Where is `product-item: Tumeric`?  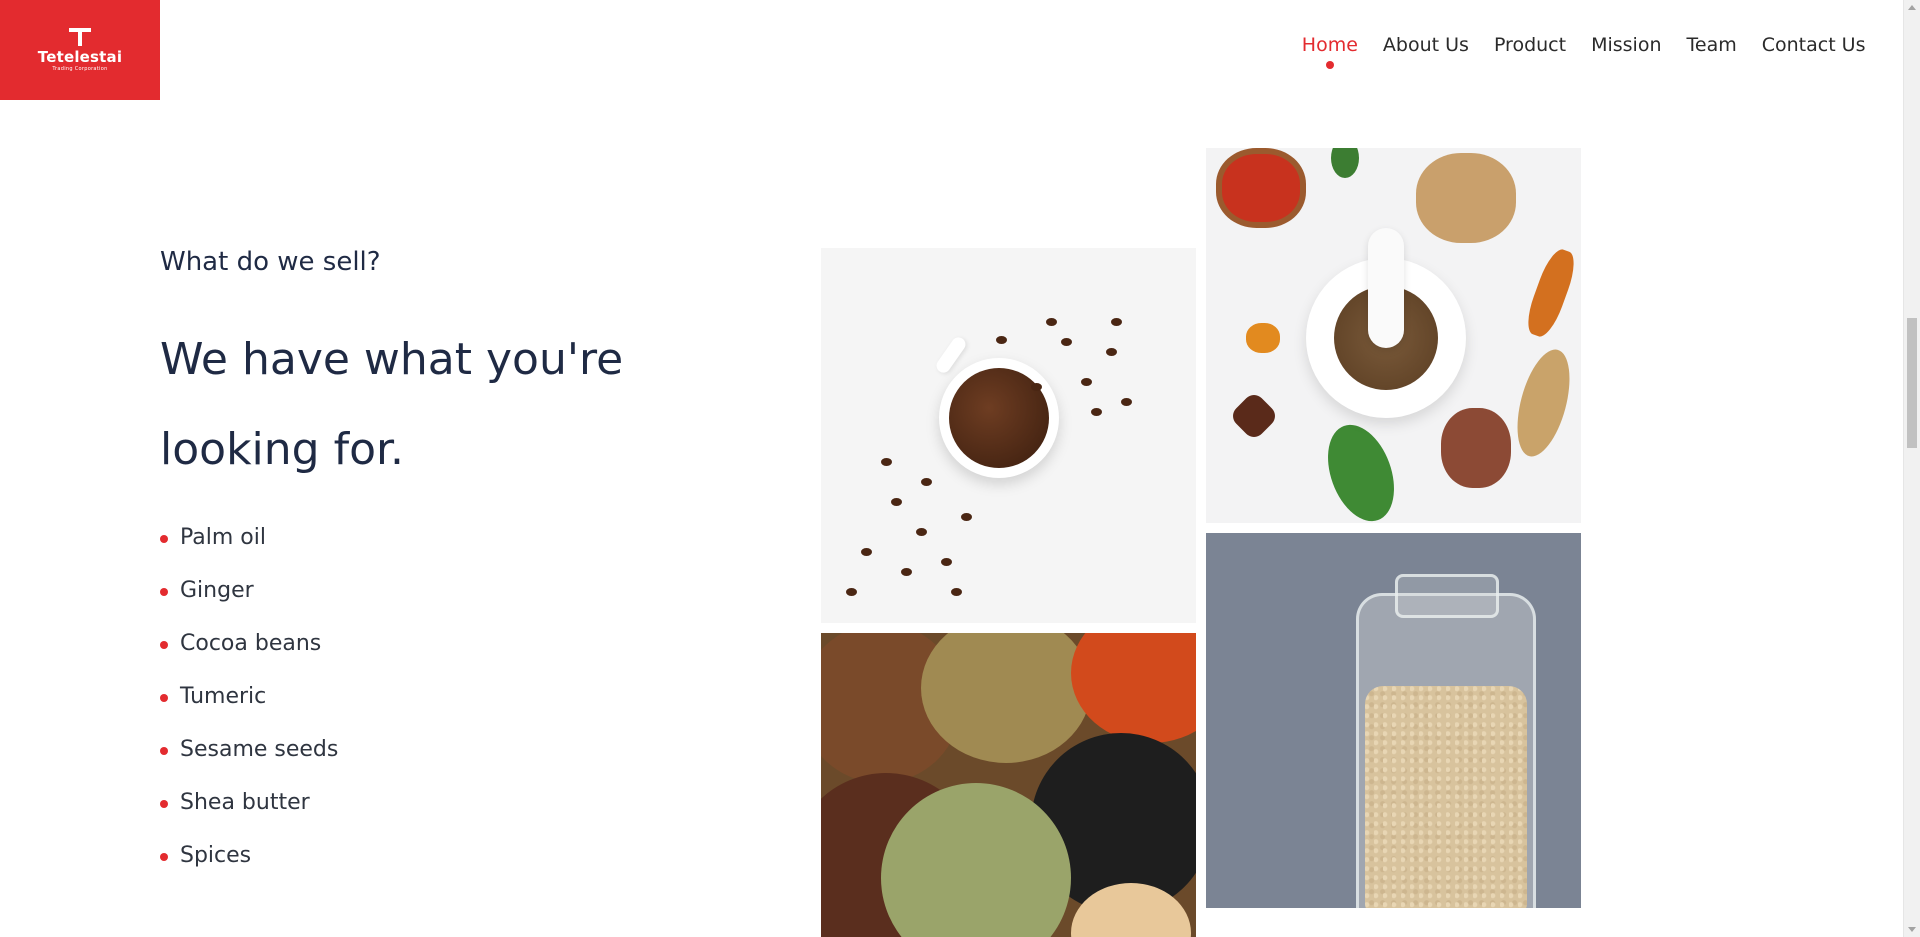 product-item: Tumeric is located at coordinates (249, 696).